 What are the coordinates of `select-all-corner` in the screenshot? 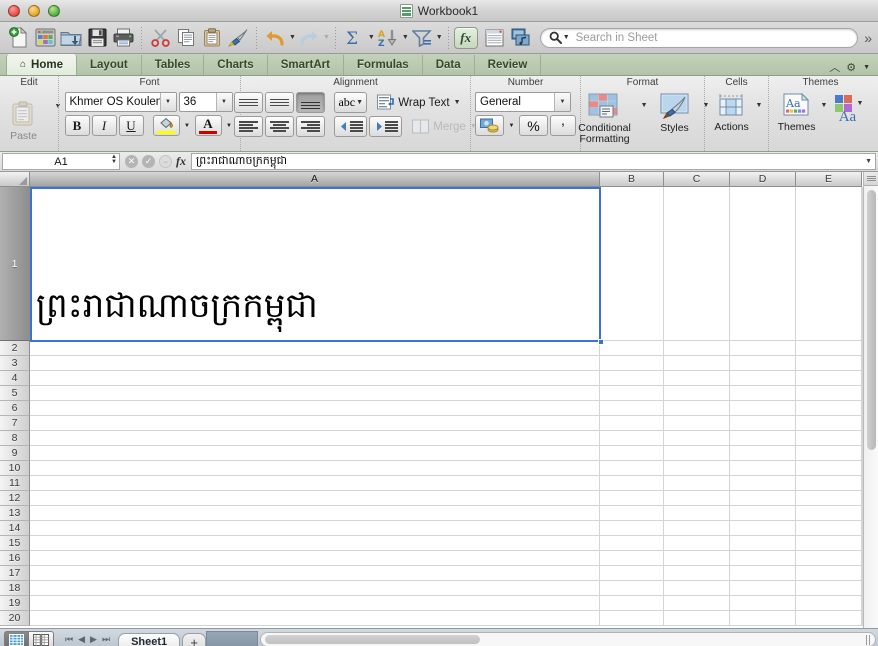 It's located at (15, 179).